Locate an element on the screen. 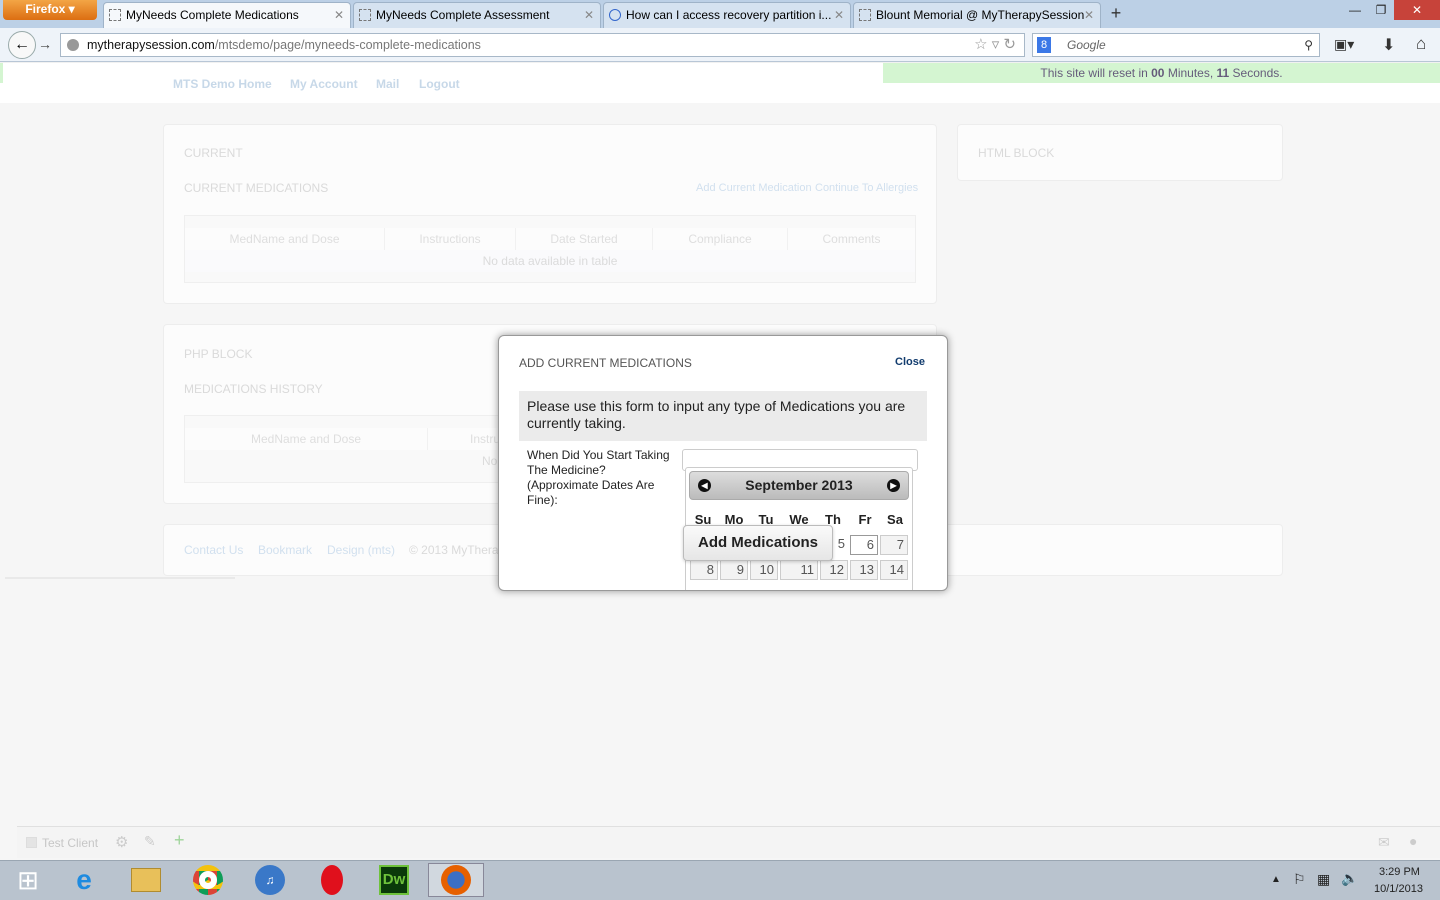 This screenshot has height=900, width=1440. calendar-day: 14 is located at coordinates (894, 570).